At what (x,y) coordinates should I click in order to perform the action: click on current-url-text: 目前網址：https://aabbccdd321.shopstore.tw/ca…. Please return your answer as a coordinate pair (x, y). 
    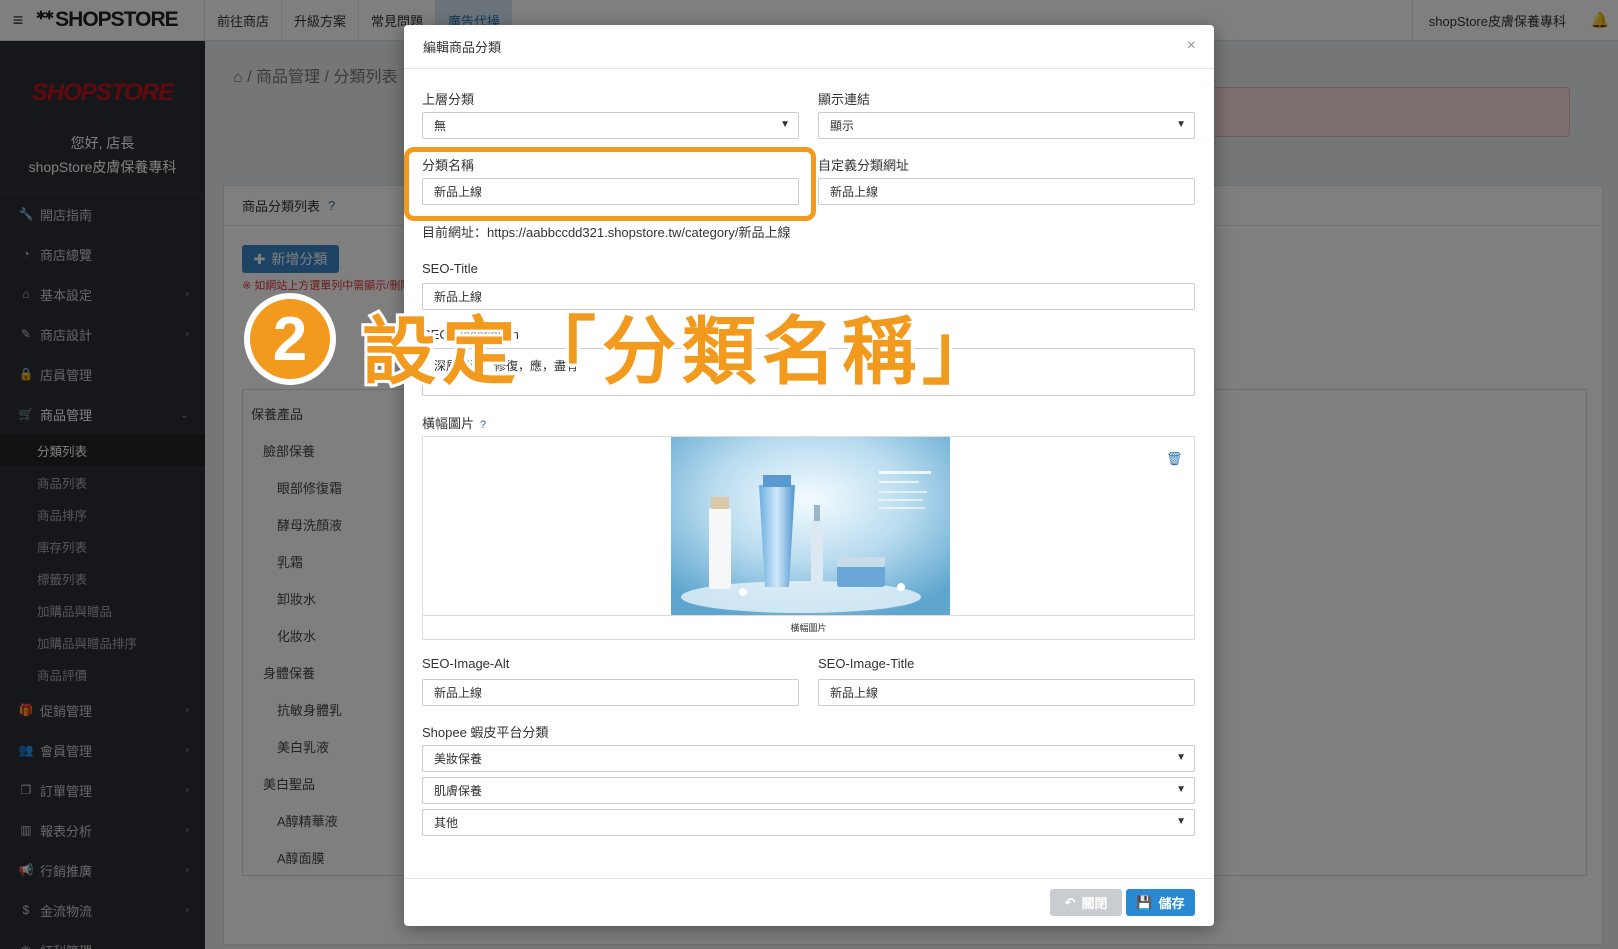
    Looking at the image, I should click on (606, 232).